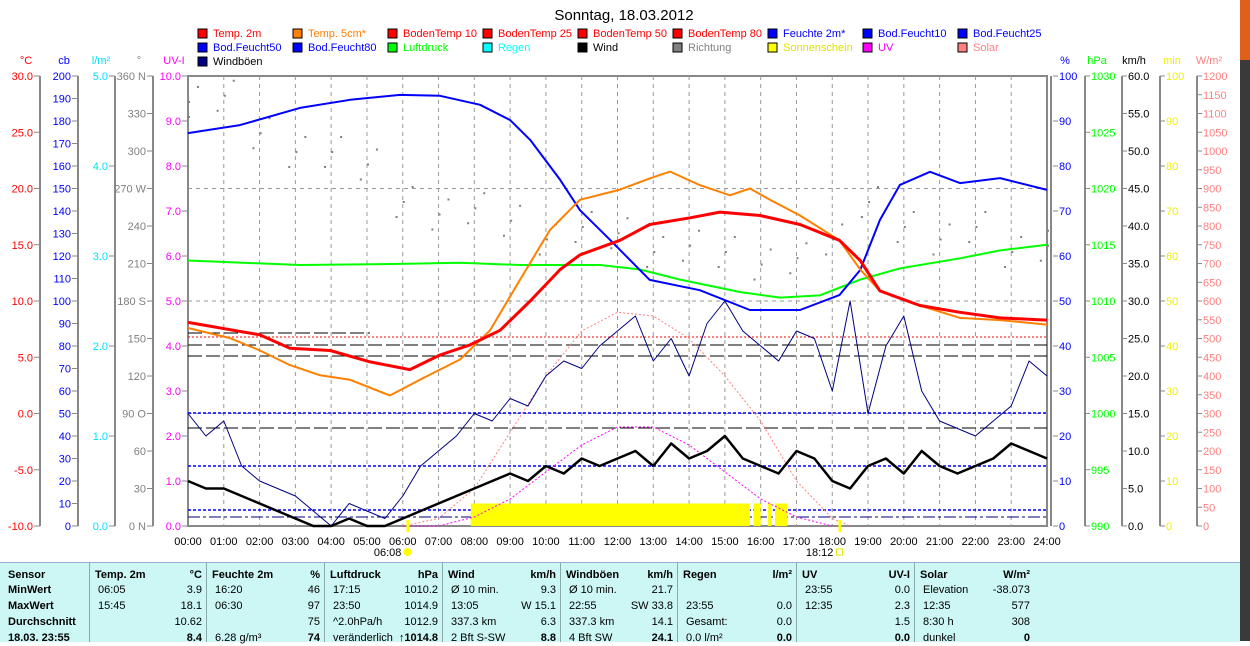  Describe the element at coordinates (548, 622) in the screenshot. I see `cell-value: 6.3` at that location.